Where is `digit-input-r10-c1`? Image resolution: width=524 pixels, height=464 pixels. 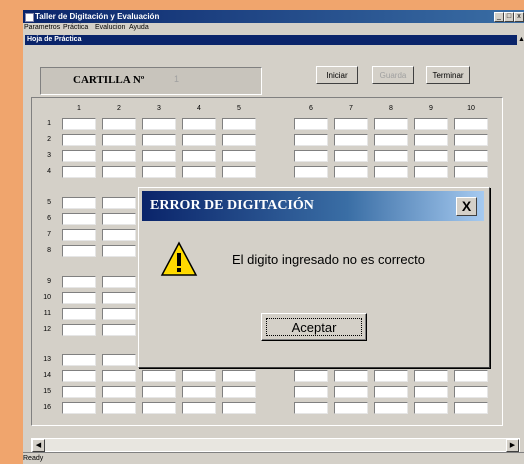 digit-input-r10-c1 is located at coordinates (79, 298).